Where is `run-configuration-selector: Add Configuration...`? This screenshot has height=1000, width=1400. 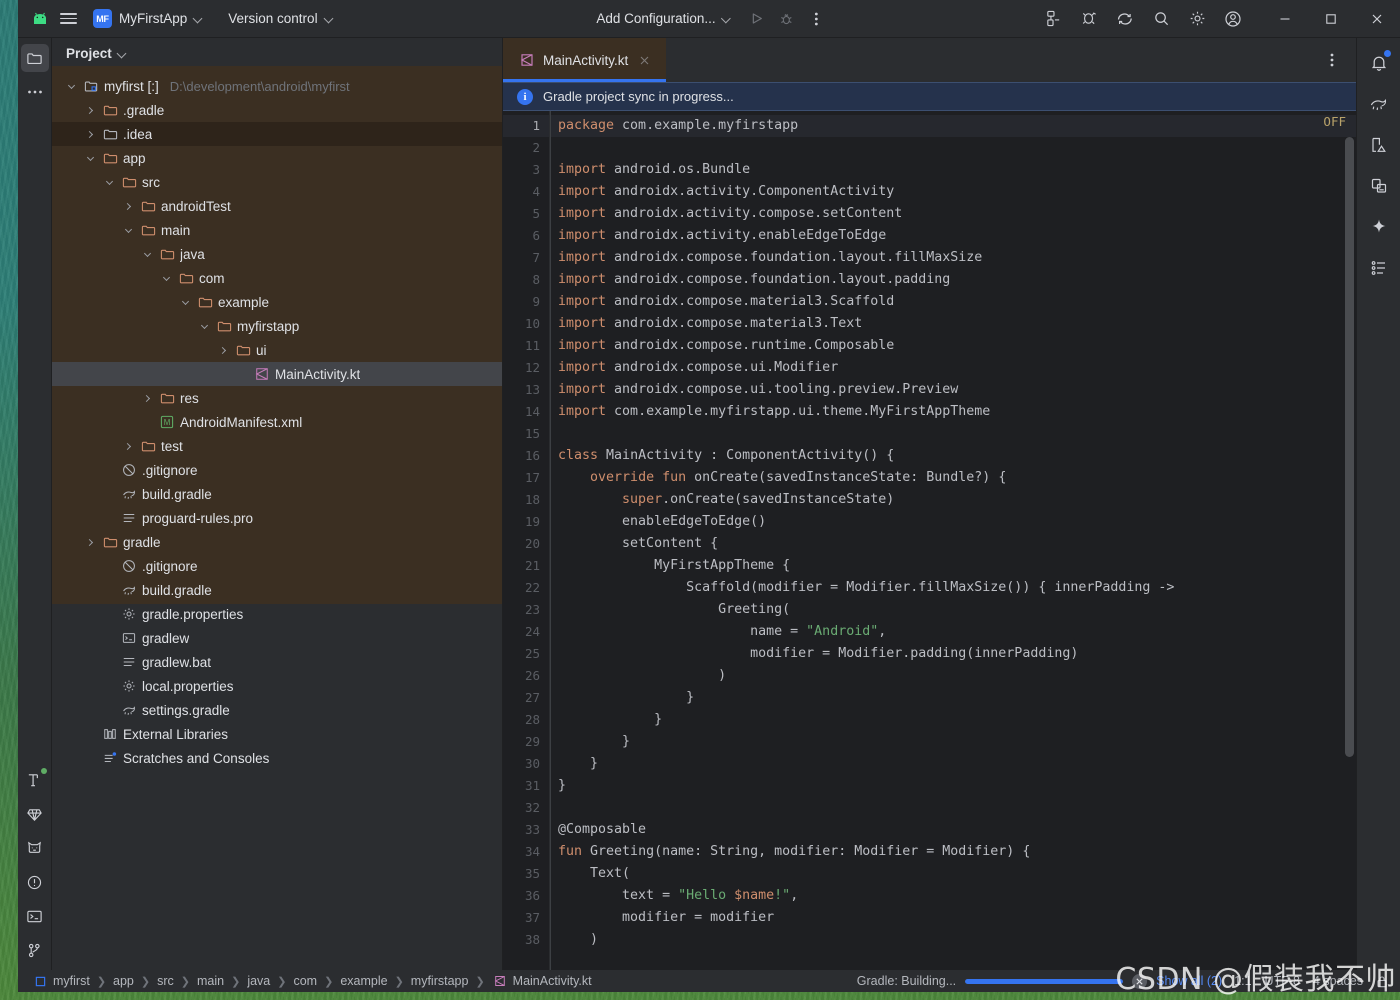 run-configuration-selector: Add Configuration... is located at coordinates (663, 18).